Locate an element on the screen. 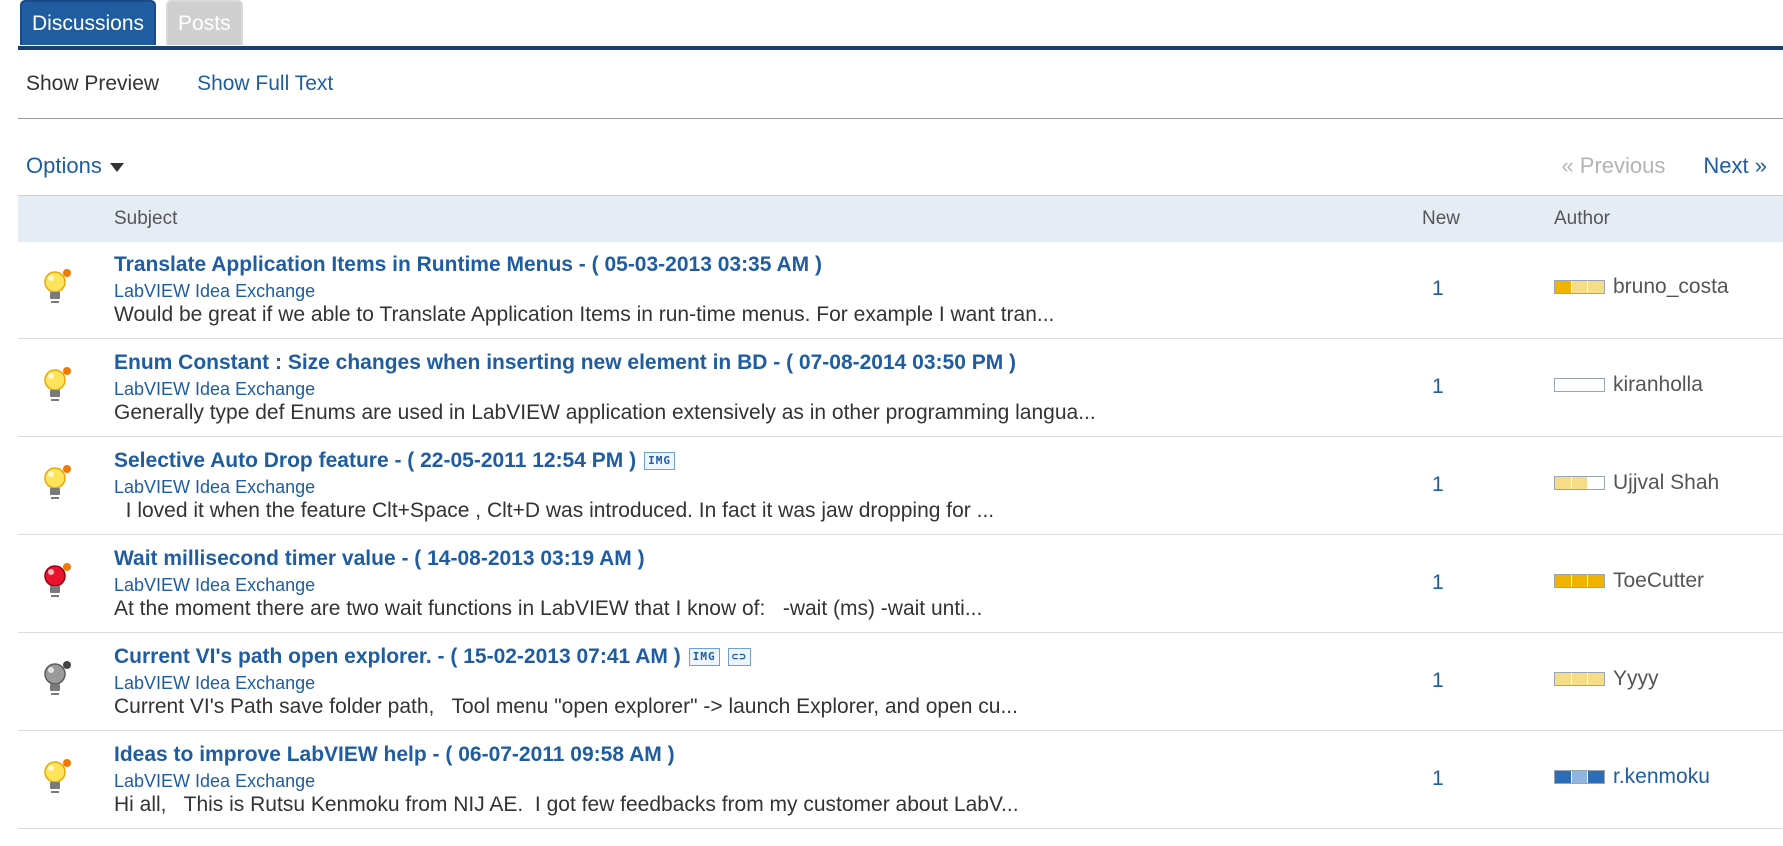 The image size is (1783, 846). options-menu-button: Options is located at coordinates (75, 166).